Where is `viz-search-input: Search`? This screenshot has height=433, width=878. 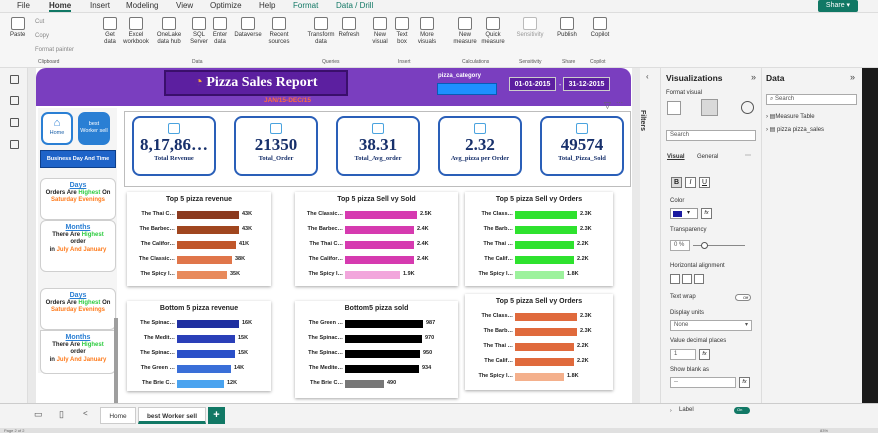
viz-search-input: Search is located at coordinates (711, 135).